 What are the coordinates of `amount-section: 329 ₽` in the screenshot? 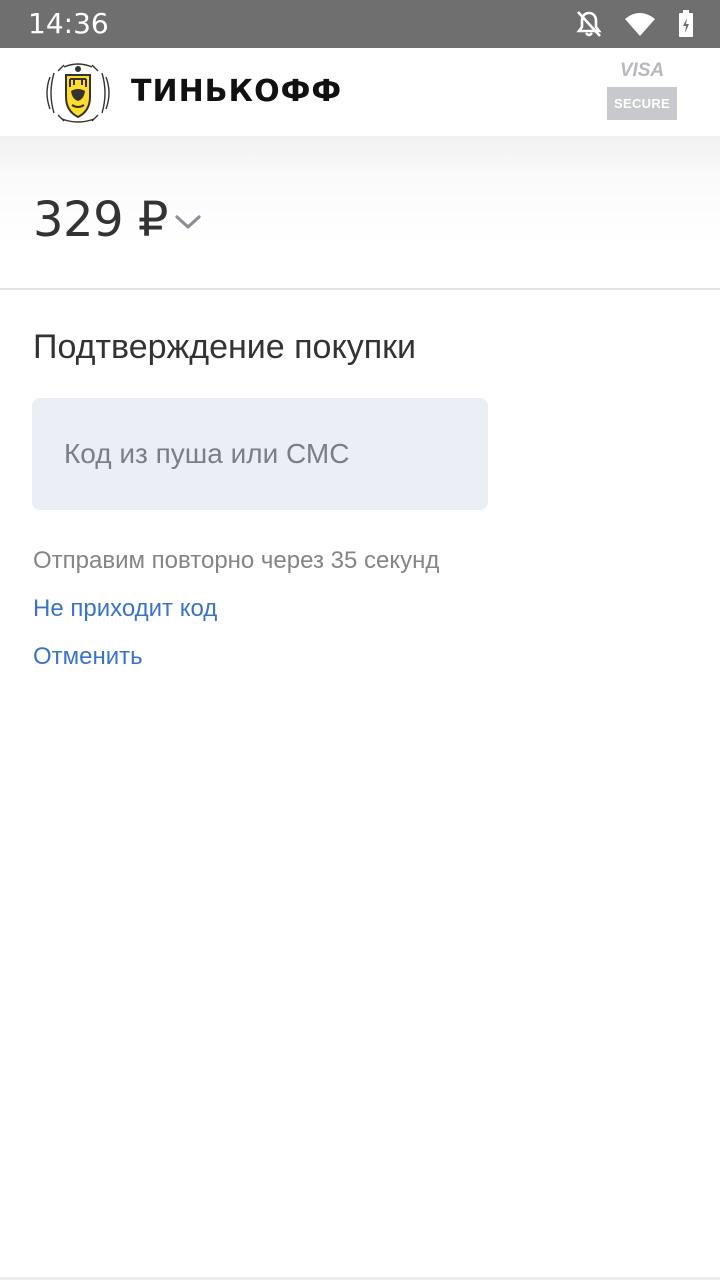 It's located at (360, 213).